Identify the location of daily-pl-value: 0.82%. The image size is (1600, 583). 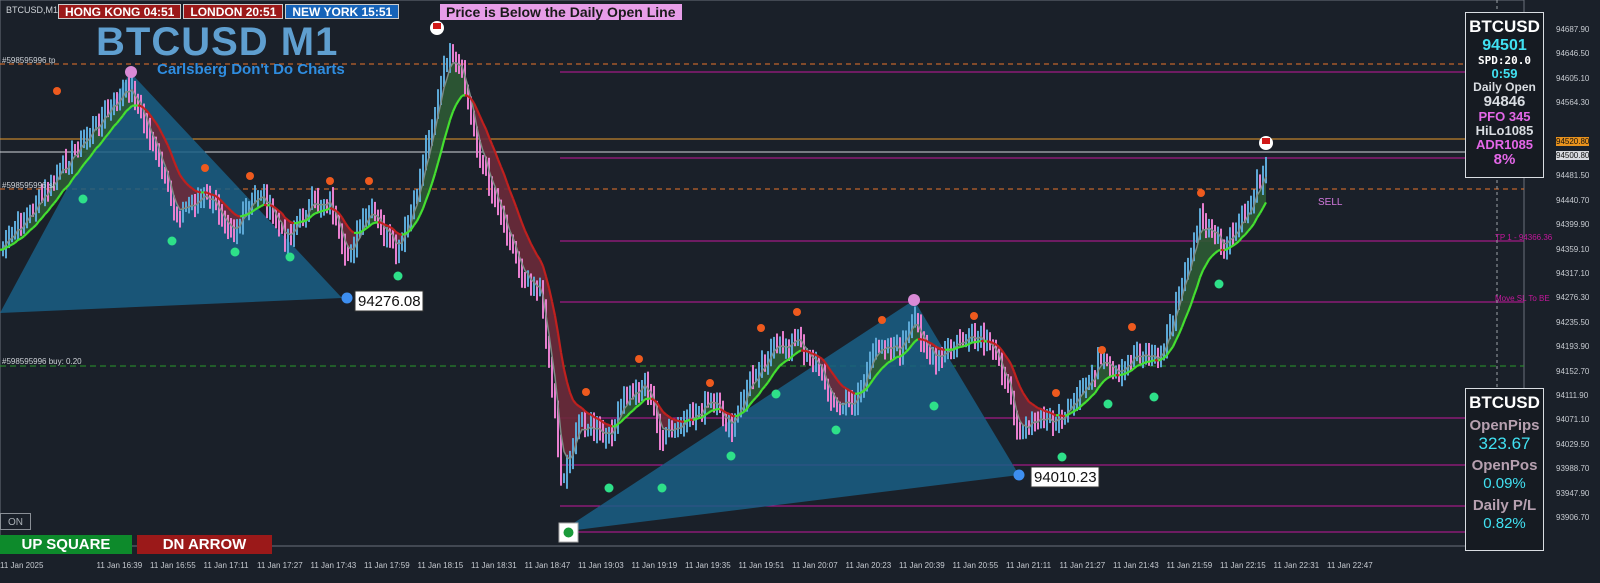
(1504, 524).